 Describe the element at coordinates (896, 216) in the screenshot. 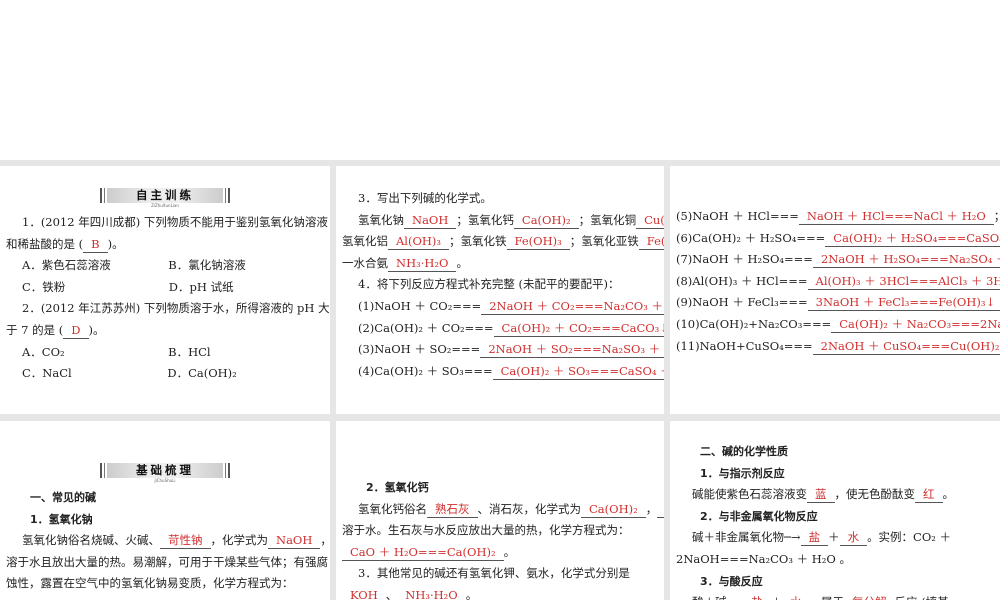

I see `answer-blank: NaOH ＋ HCl===NaCl ＋ H₂O` at that location.